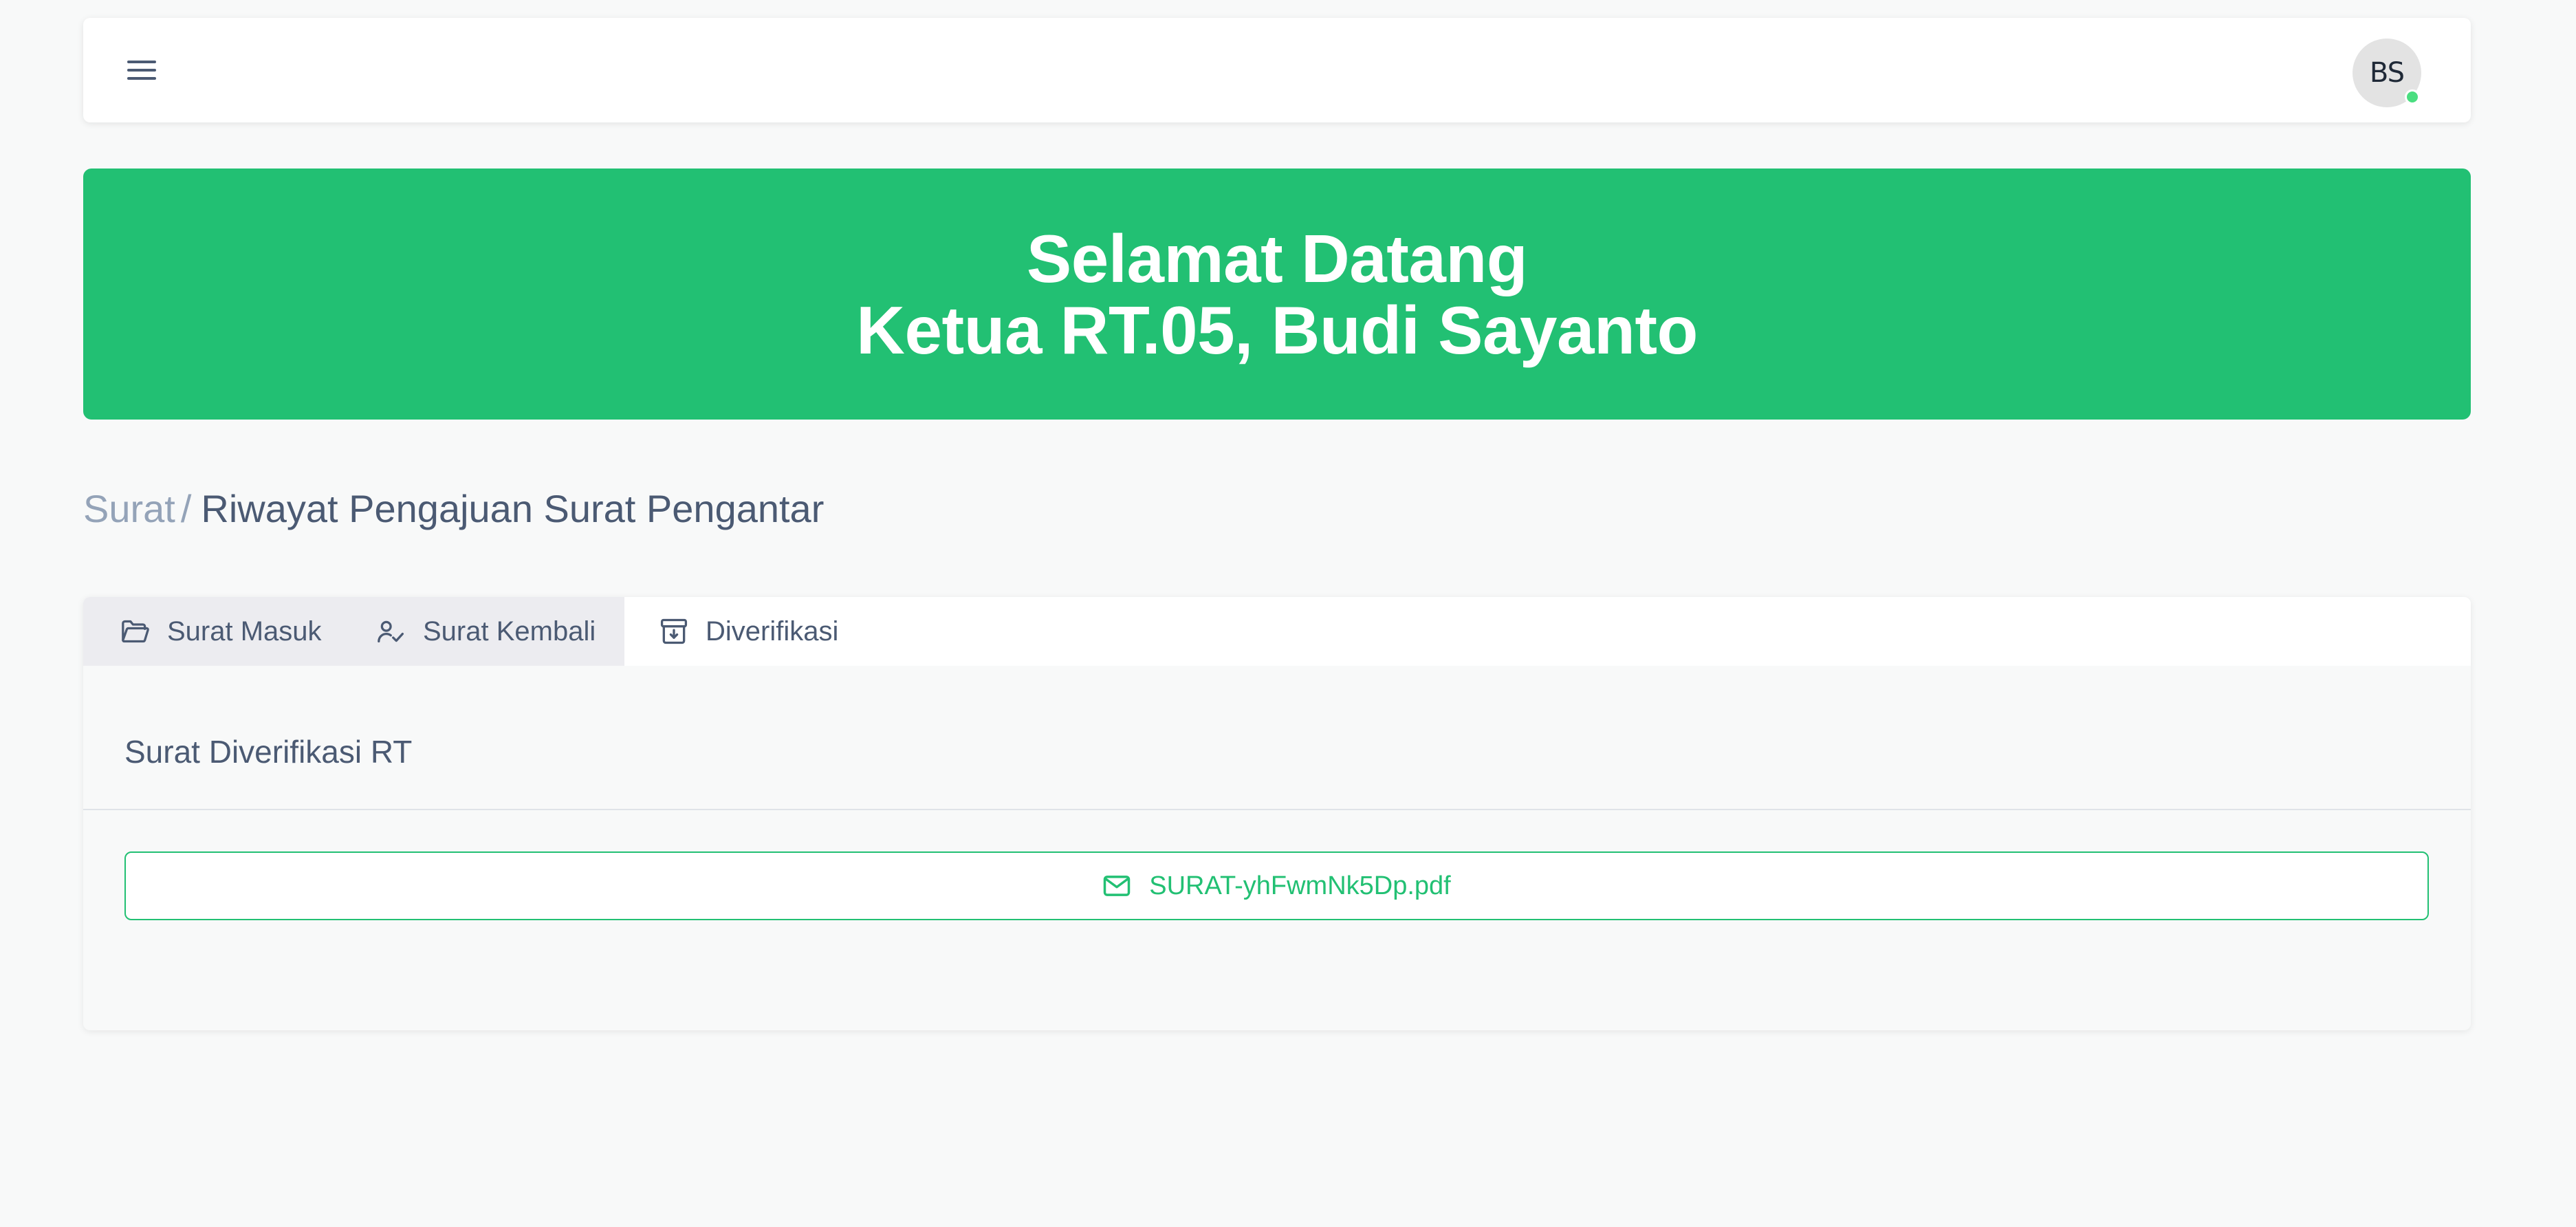 This screenshot has width=2576, height=1227. I want to click on panel-title: Surat Diverifikasi RT, so click(268, 752).